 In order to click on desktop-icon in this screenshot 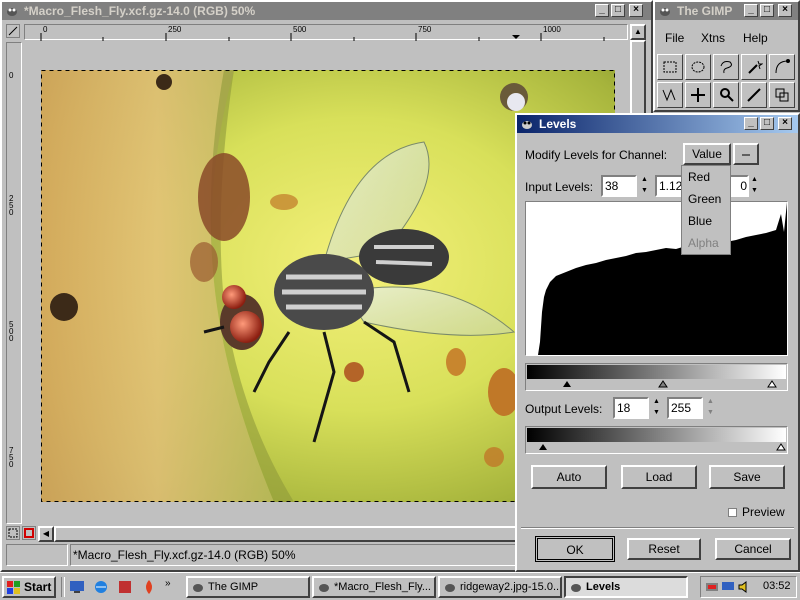, I will do `click(77, 587)`.